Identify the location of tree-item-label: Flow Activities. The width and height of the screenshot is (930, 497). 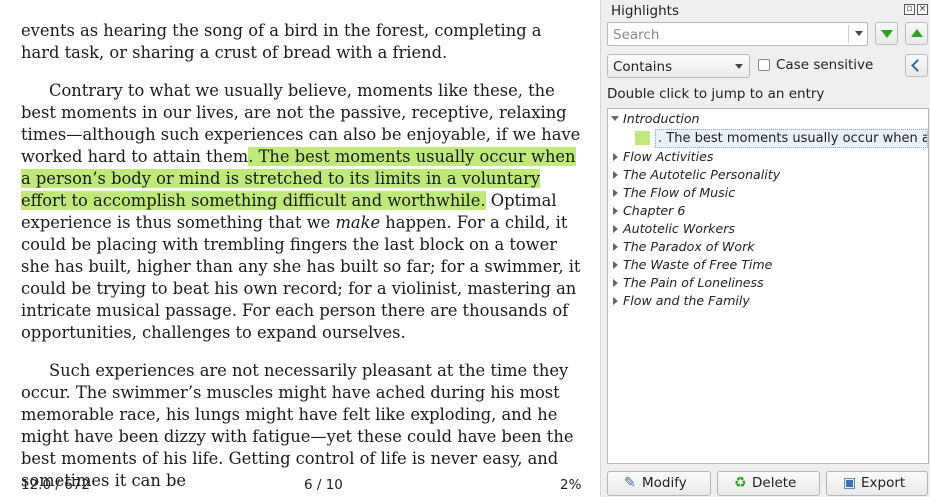
(668, 156).